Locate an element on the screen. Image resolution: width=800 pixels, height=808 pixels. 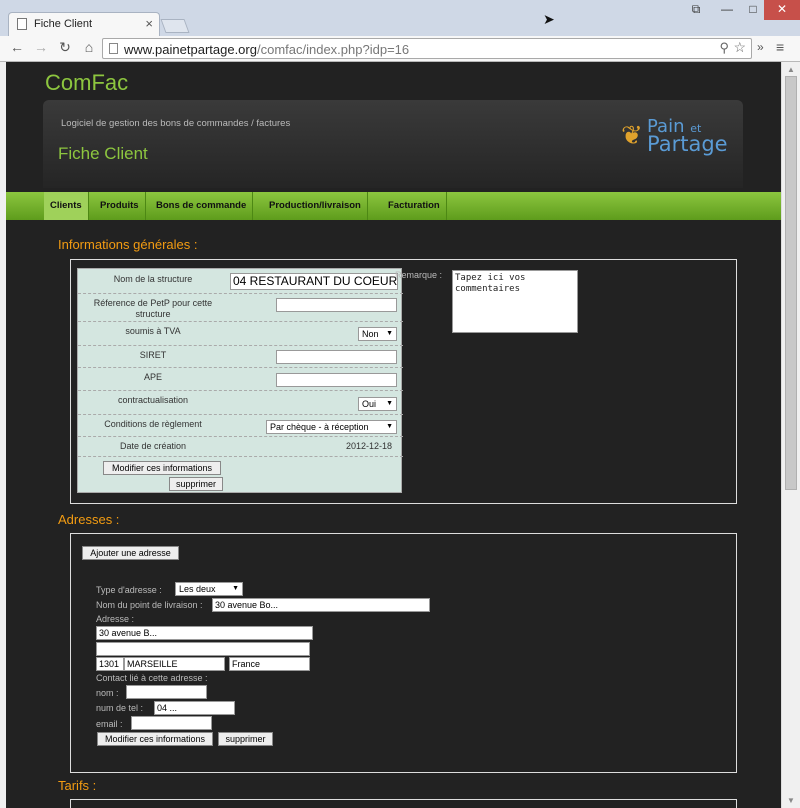
nav-item-production-livraison: Production/livraison is located at coordinates (315, 206).